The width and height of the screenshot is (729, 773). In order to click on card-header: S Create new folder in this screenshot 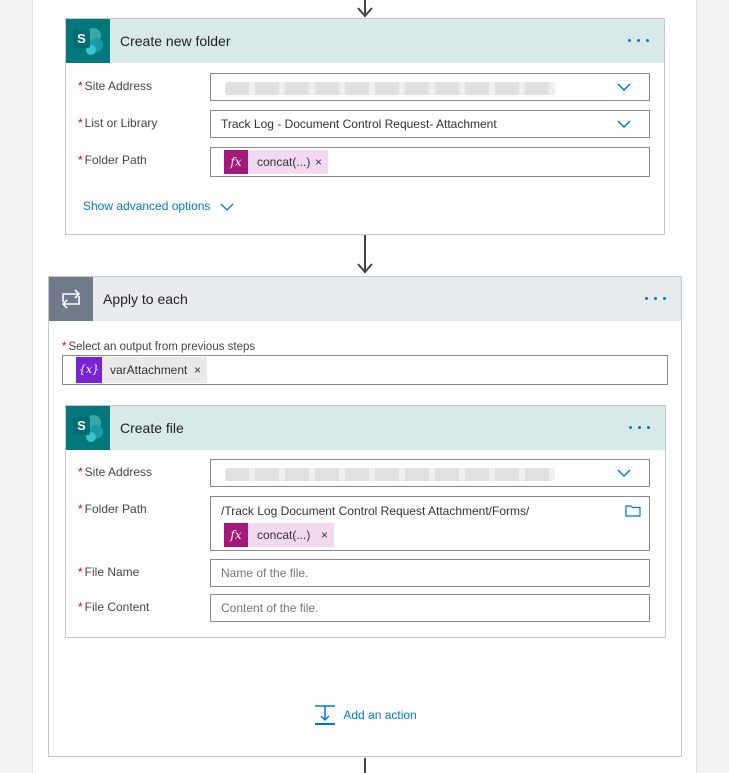, I will do `click(365, 41)`.